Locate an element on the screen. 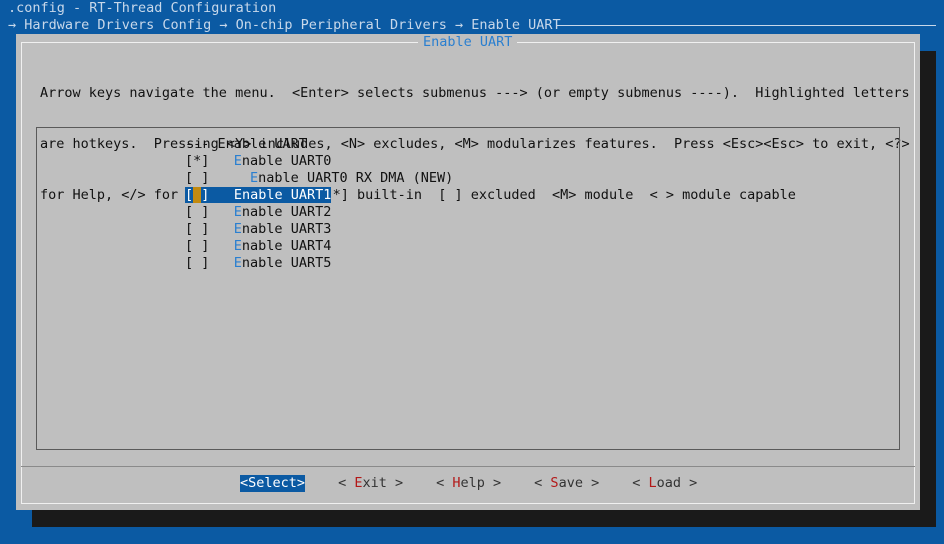 The height and width of the screenshot is (544, 944). button-hotkey: S is located at coordinates (554, 483).